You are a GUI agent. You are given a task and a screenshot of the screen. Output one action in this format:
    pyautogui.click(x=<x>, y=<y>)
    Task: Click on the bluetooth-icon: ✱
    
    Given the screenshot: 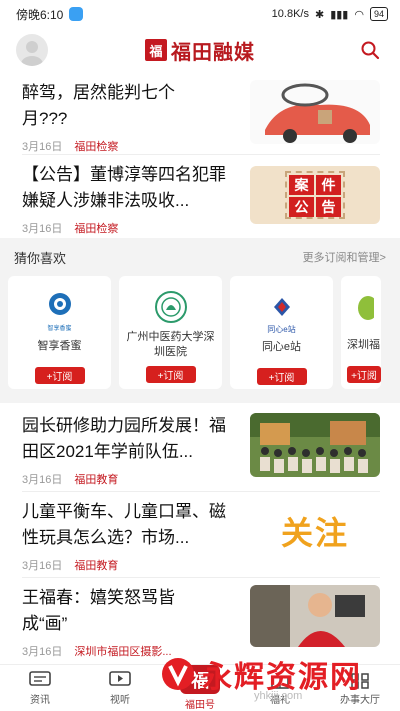 What is the action you would take?
    pyautogui.click(x=319, y=14)
    